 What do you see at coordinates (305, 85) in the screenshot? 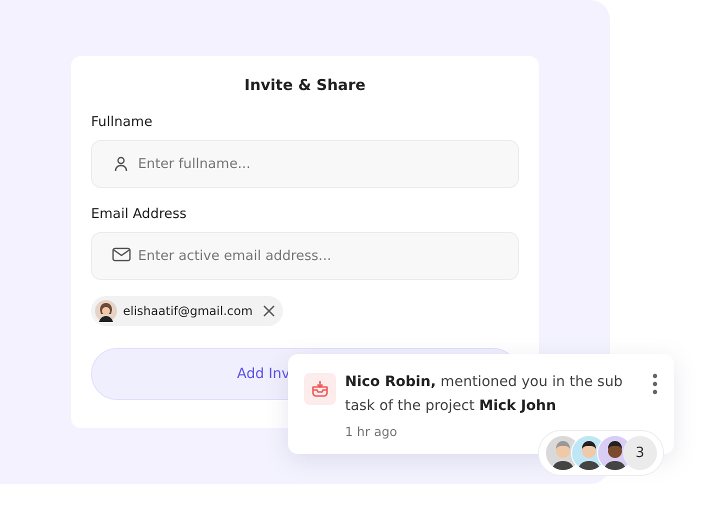
I see `card-title: Invite & Share` at bounding box center [305, 85].